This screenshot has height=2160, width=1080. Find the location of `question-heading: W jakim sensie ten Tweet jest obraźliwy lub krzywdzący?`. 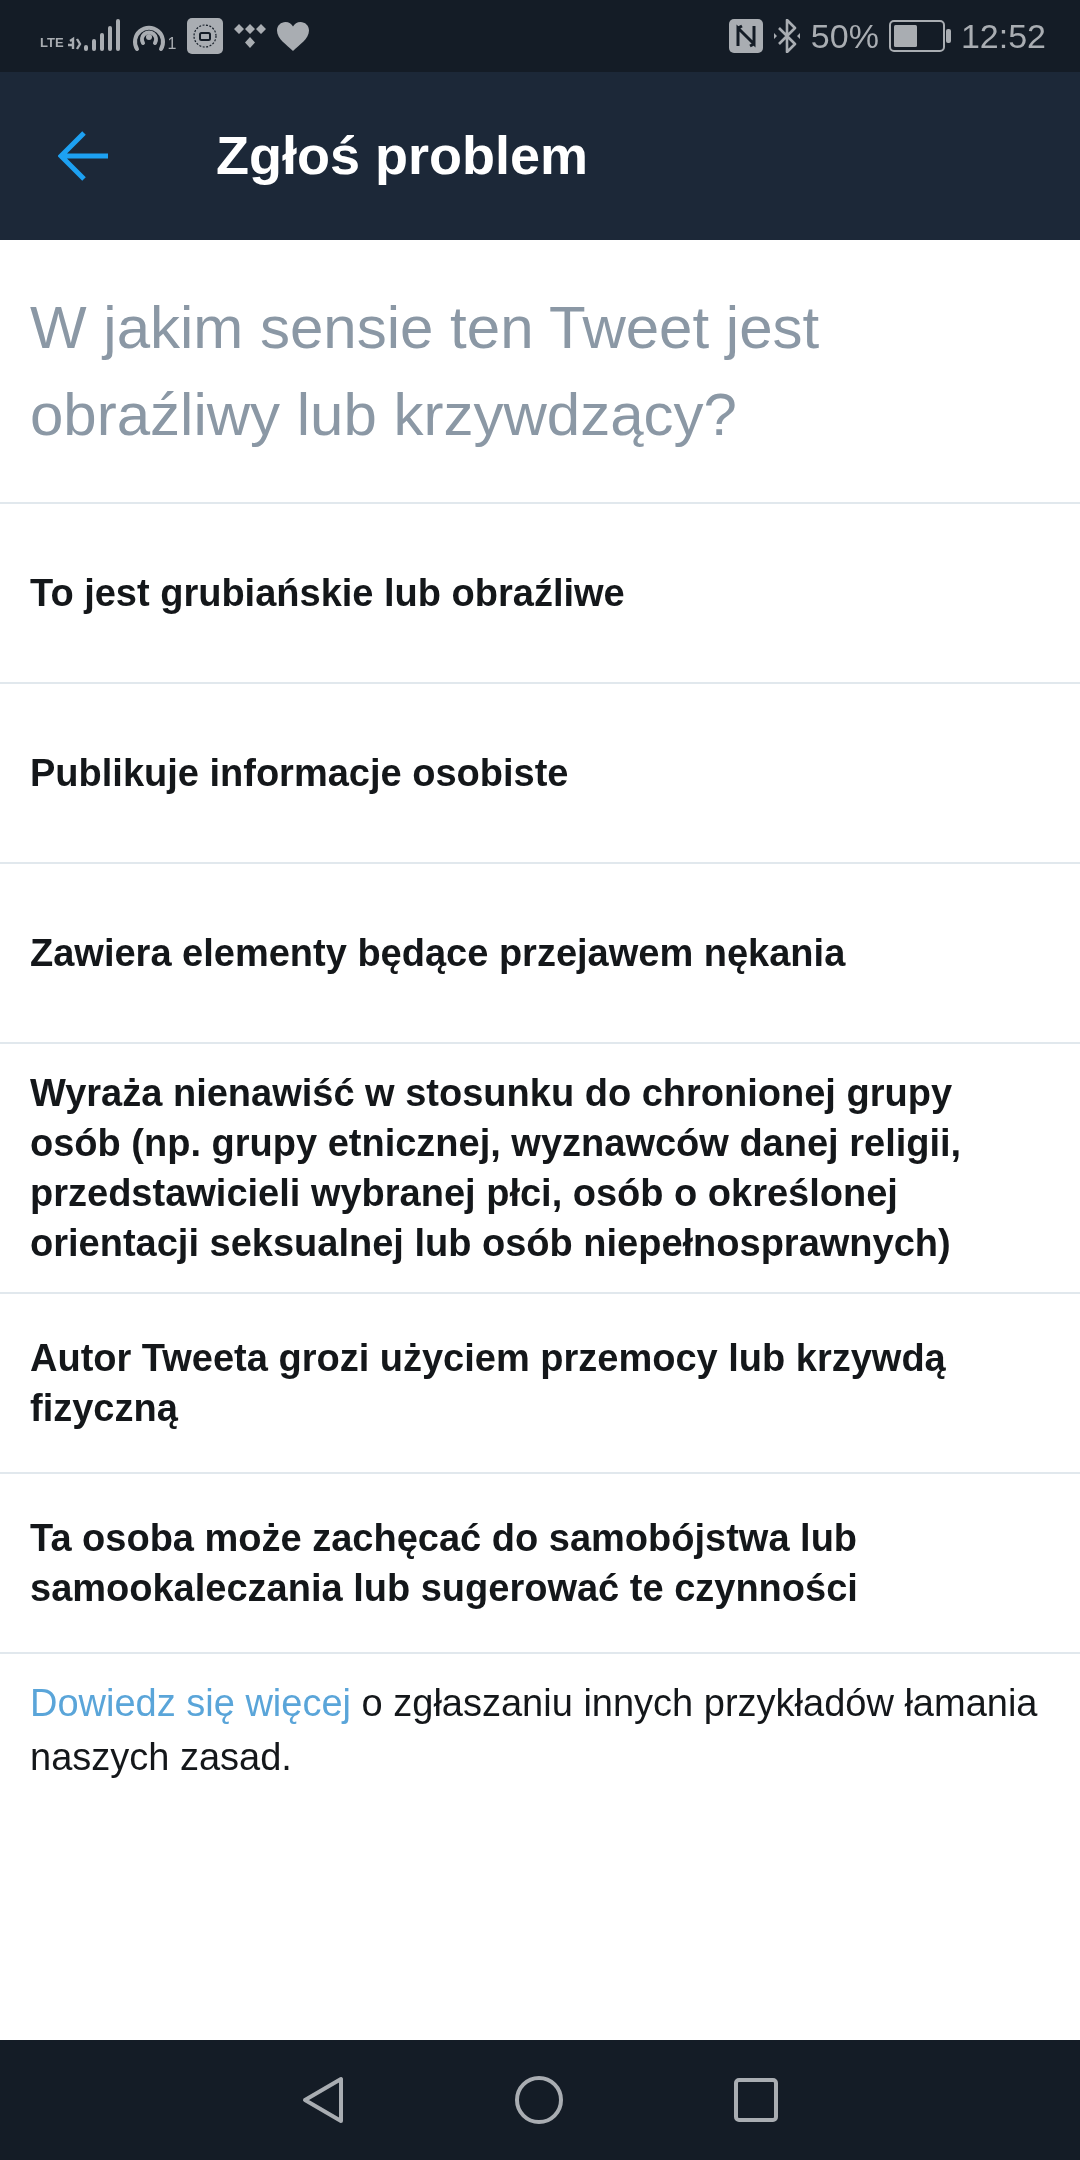

question-heading: W jakim sensie ten Tweet jest obraźliwy lub krzywdzący? is located at coordinates (540, 372).